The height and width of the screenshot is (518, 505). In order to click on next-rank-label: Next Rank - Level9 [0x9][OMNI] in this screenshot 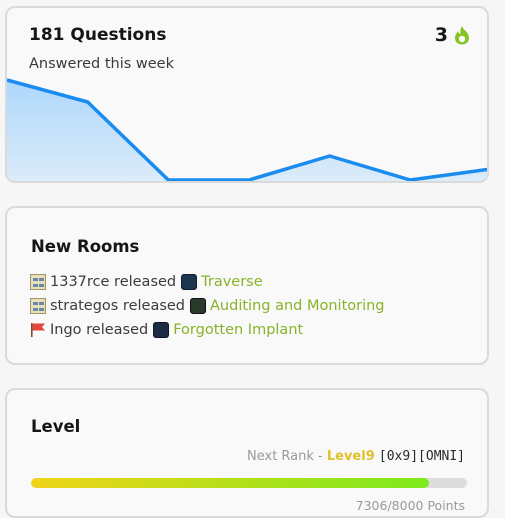, I will do `click(356, 456)`.